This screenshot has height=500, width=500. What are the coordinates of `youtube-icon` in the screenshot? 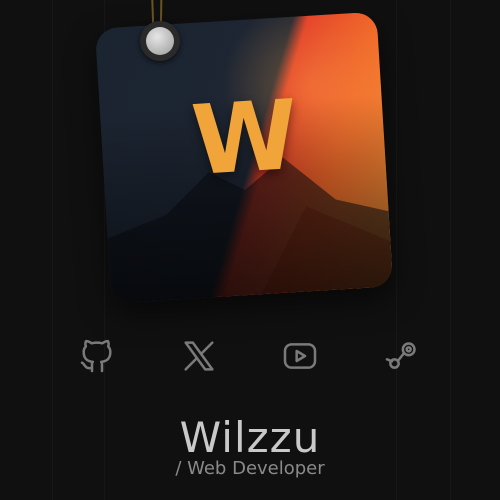 It's located at (300, 356).